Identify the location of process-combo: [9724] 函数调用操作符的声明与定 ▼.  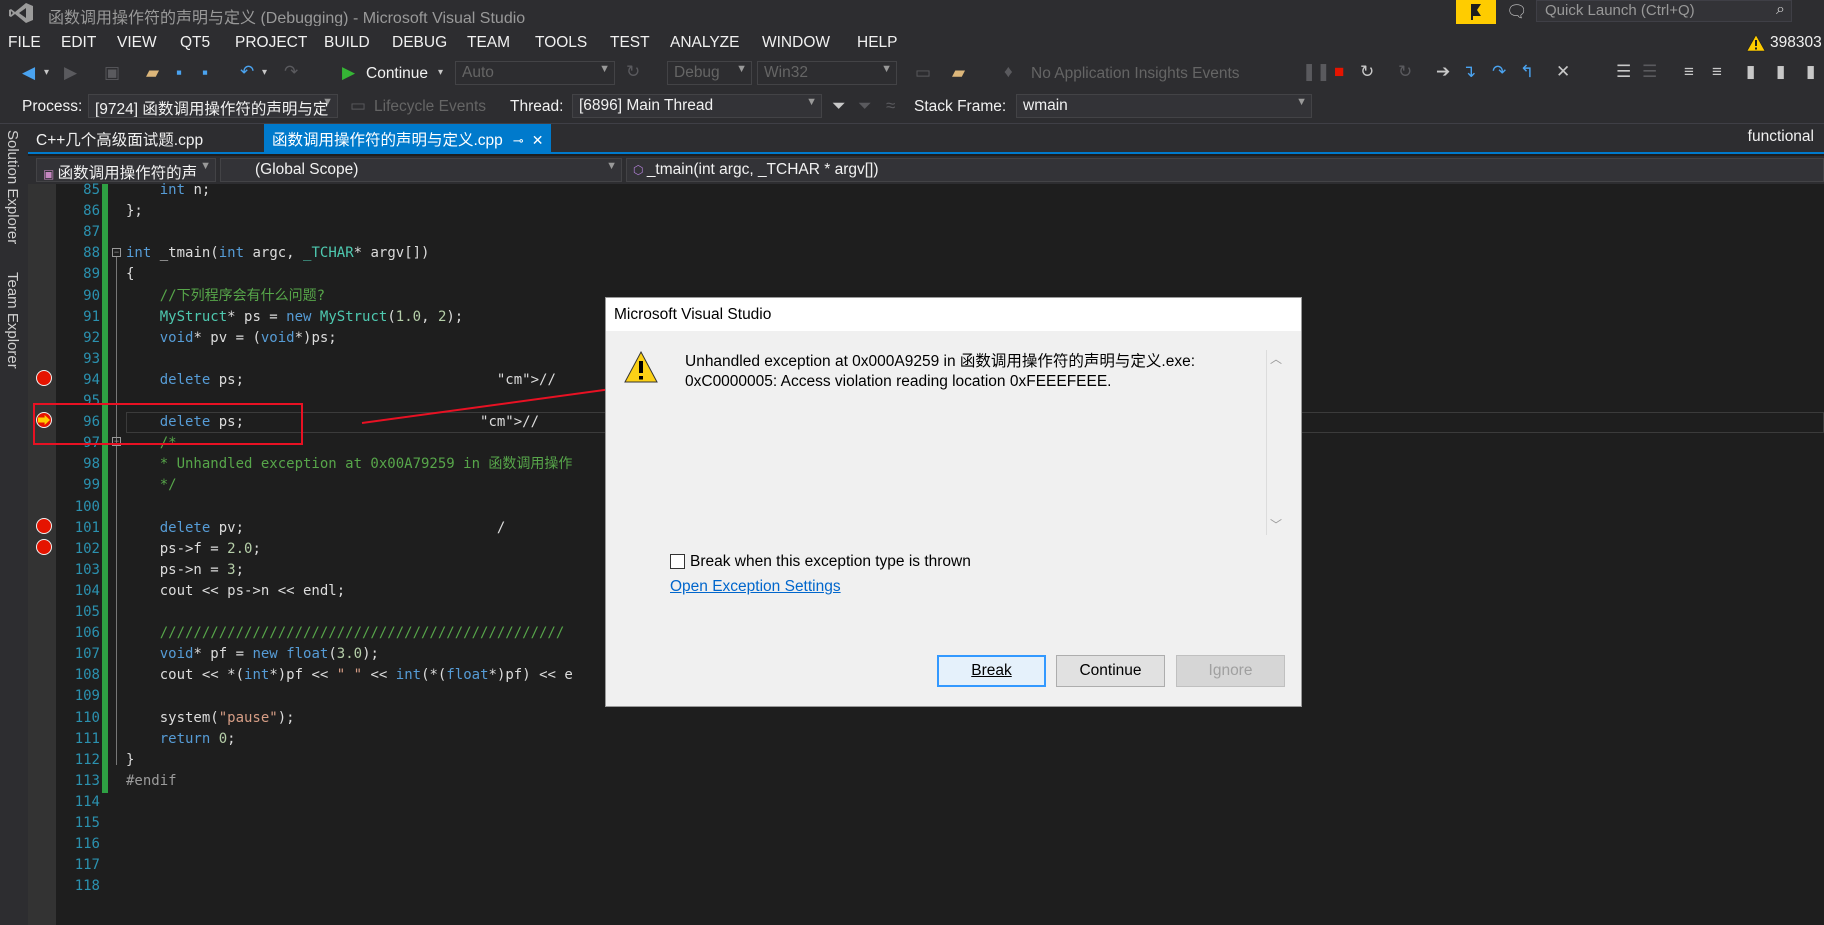
(213, 106).